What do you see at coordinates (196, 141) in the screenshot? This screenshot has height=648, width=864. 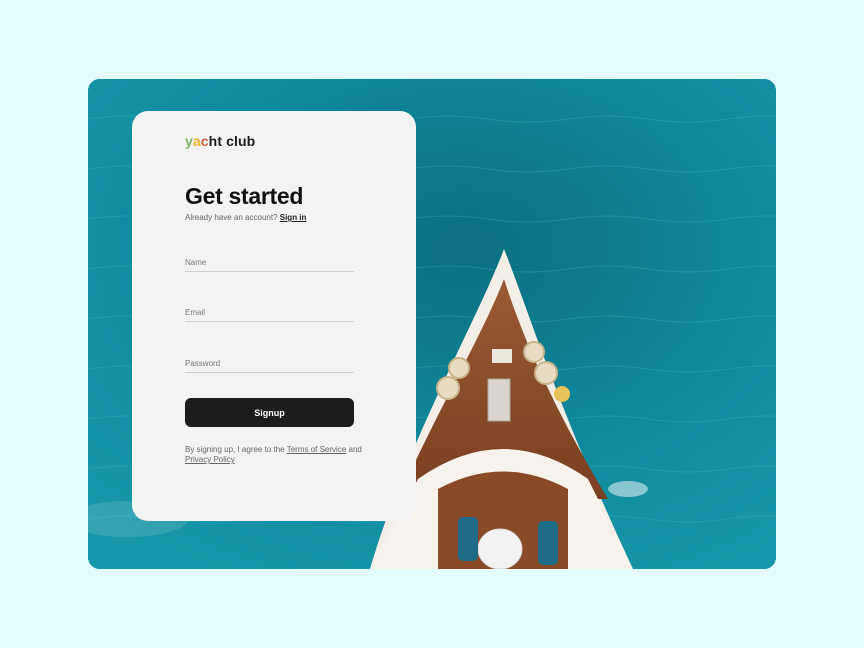 I see `logo-letter-2: a` at bounding box center [196, 141].